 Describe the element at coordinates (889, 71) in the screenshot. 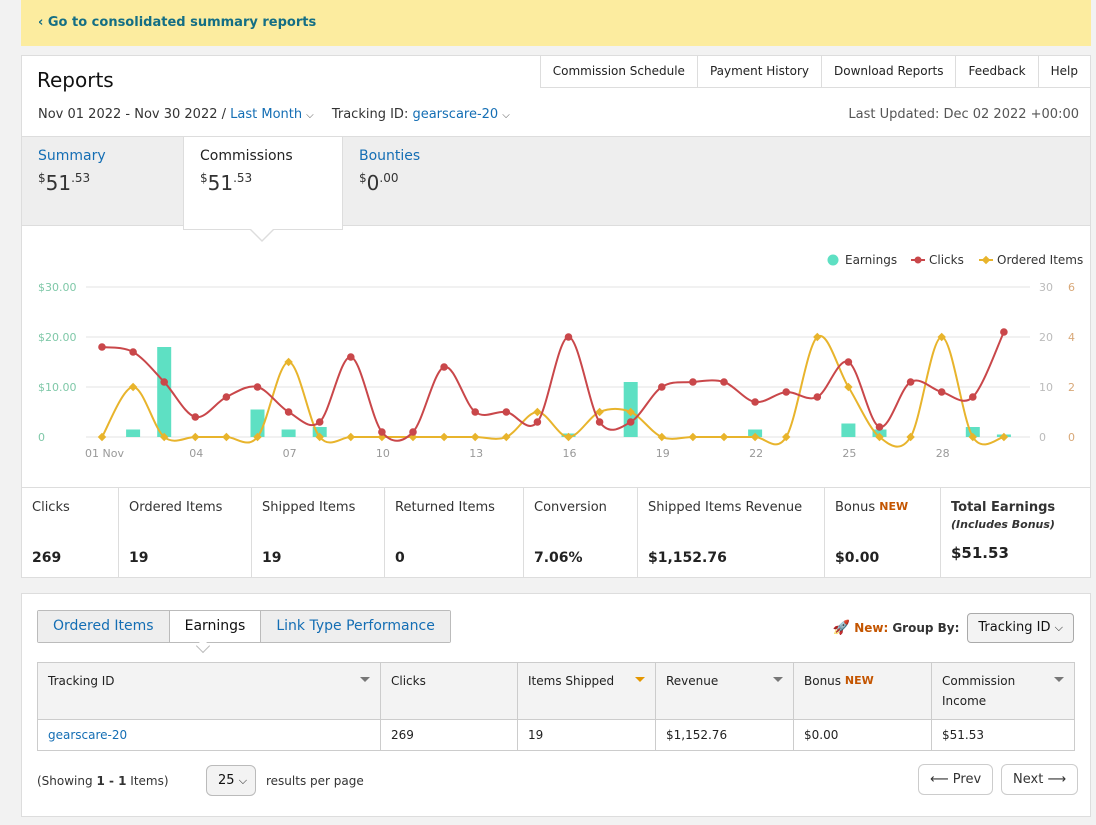

I see `nav-download-reports: Download Reports` at that location.